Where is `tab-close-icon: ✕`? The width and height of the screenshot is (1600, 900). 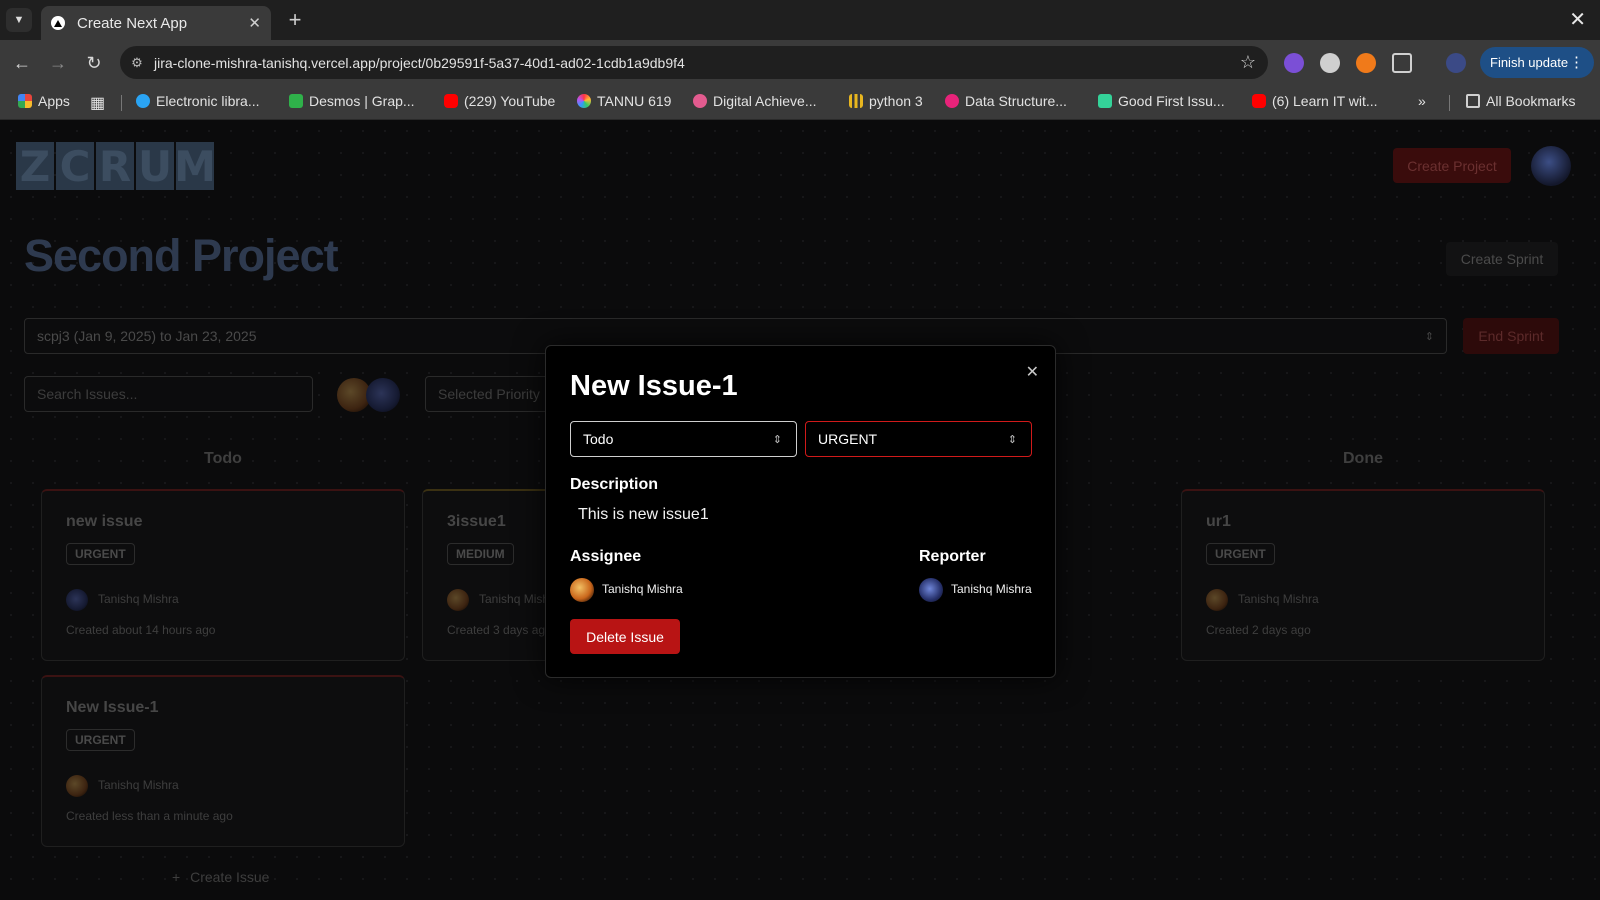 tab-close-icon: ✕ is located at coordinates (254, 23).